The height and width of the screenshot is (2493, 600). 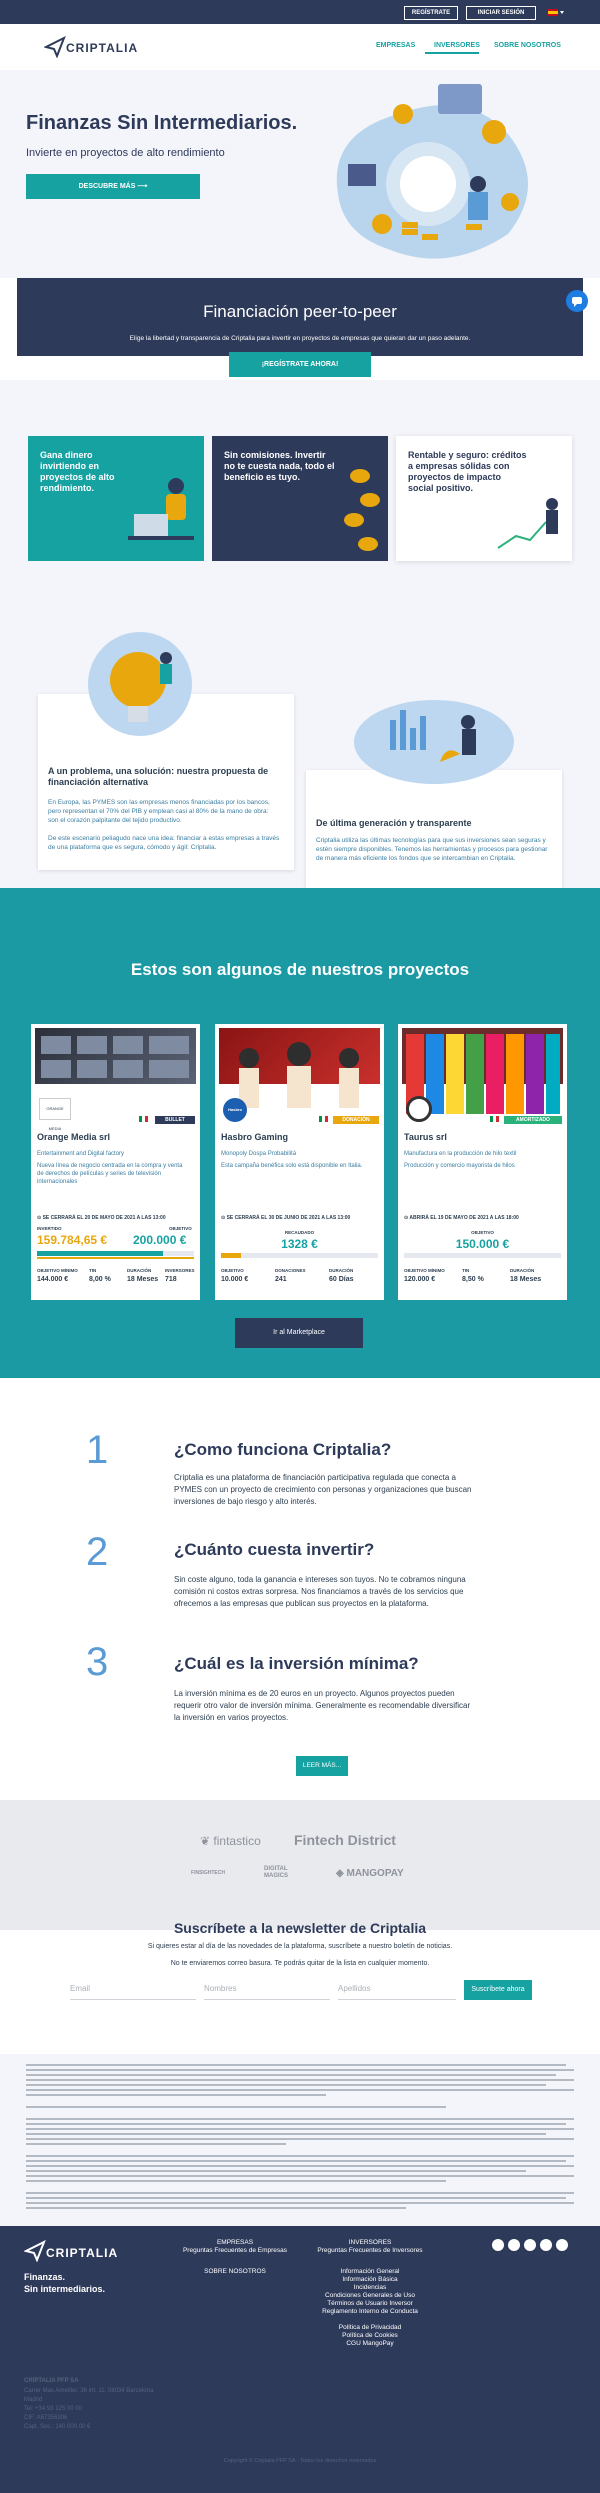 I want to click on footer-link-empresas: EMPRESAS, so click(x=235, y=2242).